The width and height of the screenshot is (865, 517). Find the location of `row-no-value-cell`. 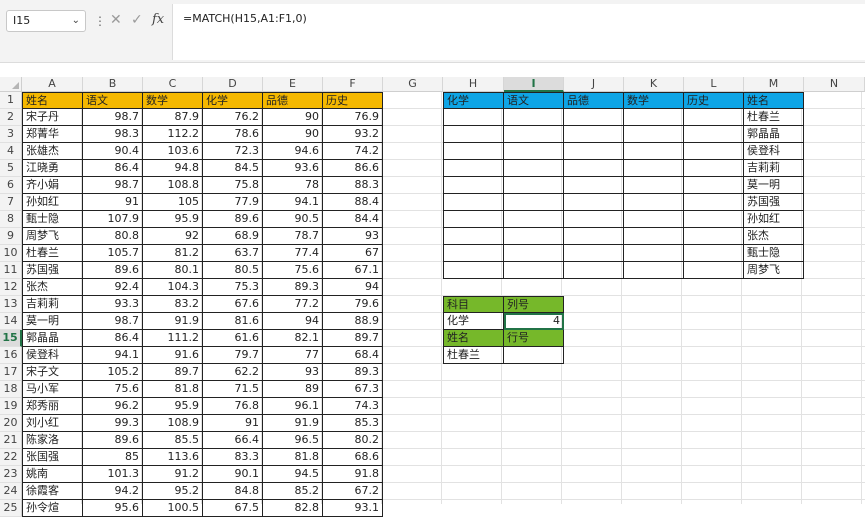

row-no-value-cell is located at coordinates (534, 355).